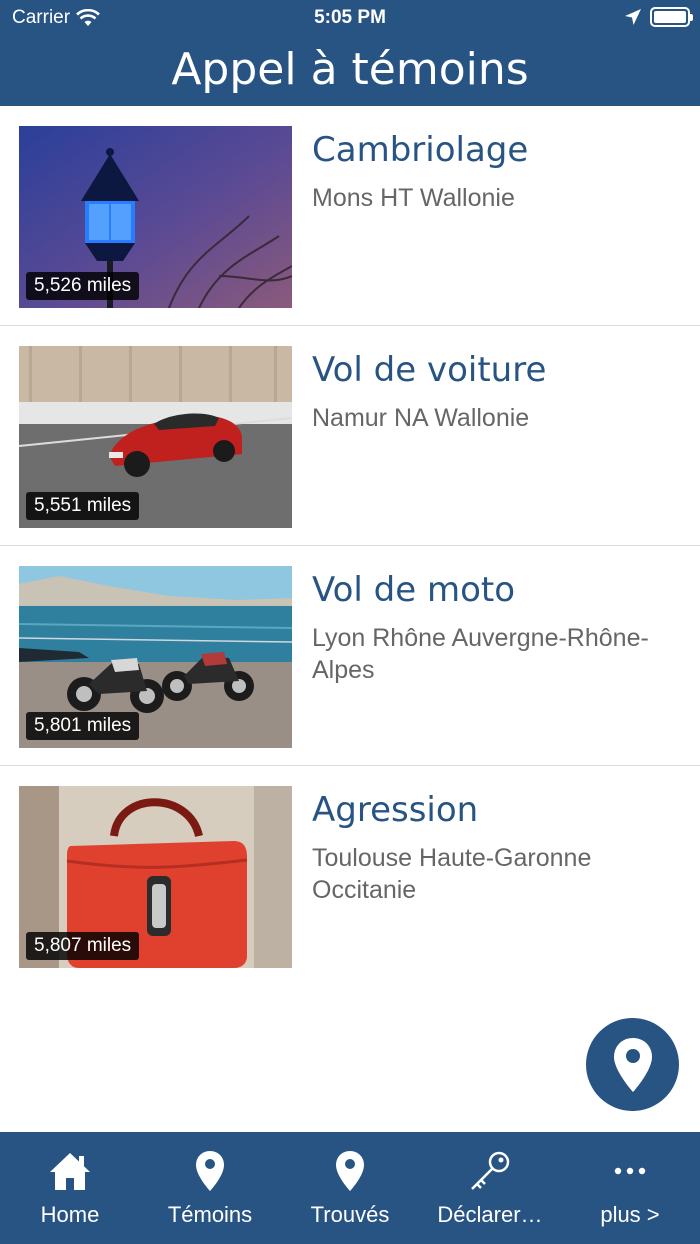 The height and width of the screenshot is (1244, 700). I want to click on home-icon, so click(70, 1171).